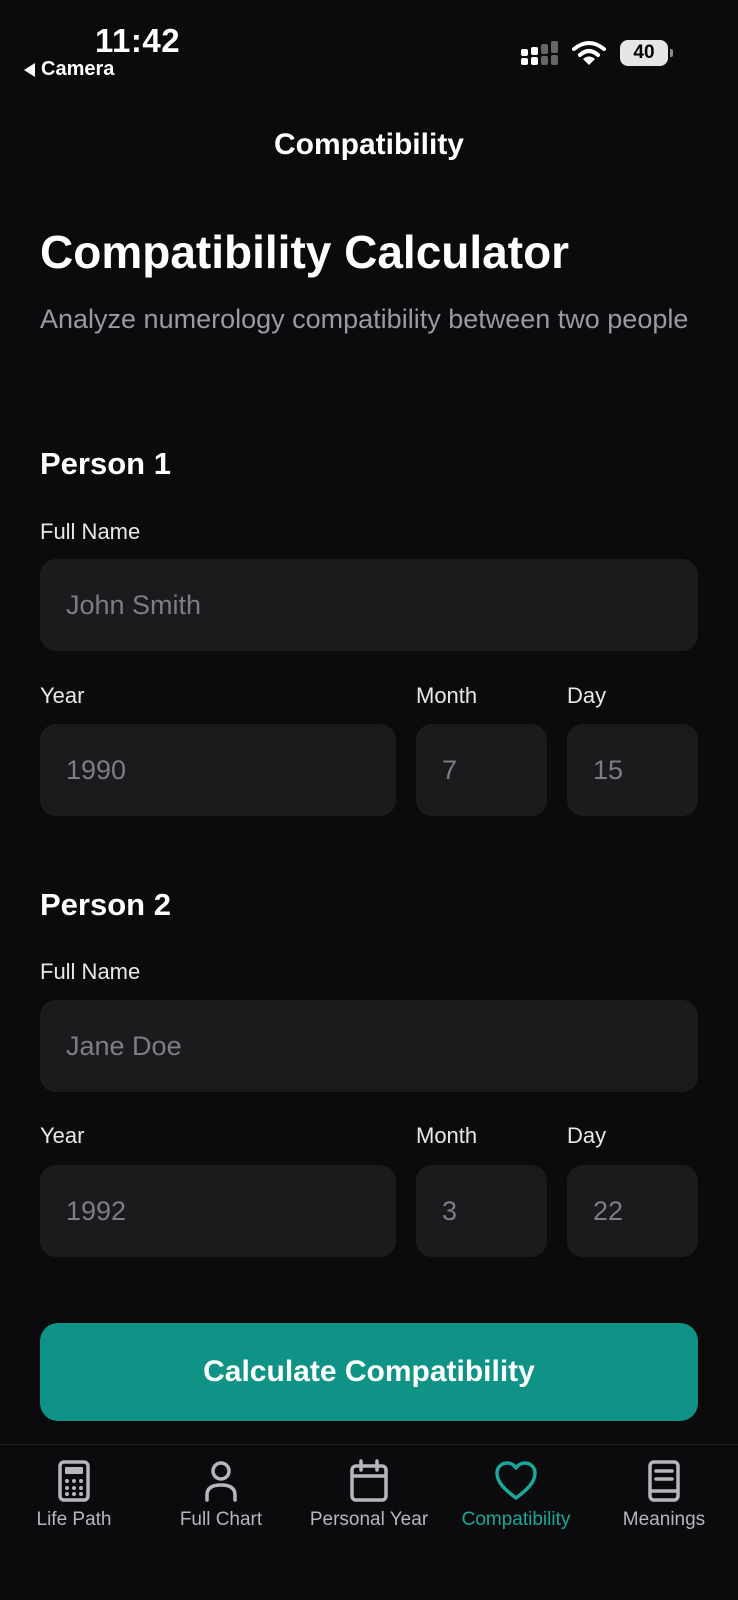 The image size is (738, 1600). Describe the element at coordinates (90, 531) in the screenshot. I see `person-1-name-label: Full Name` at that location.